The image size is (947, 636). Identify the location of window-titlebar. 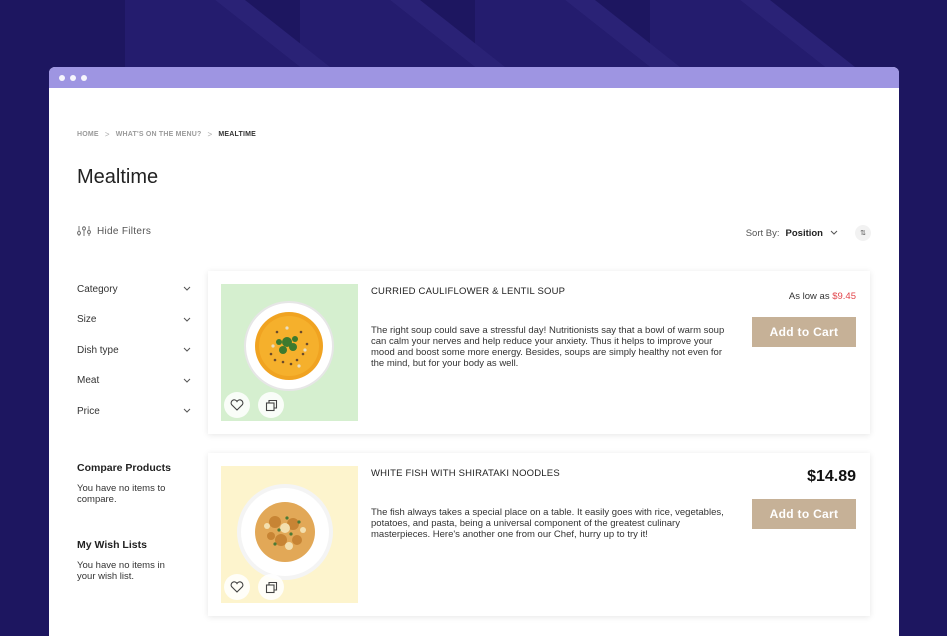
(474, 77).